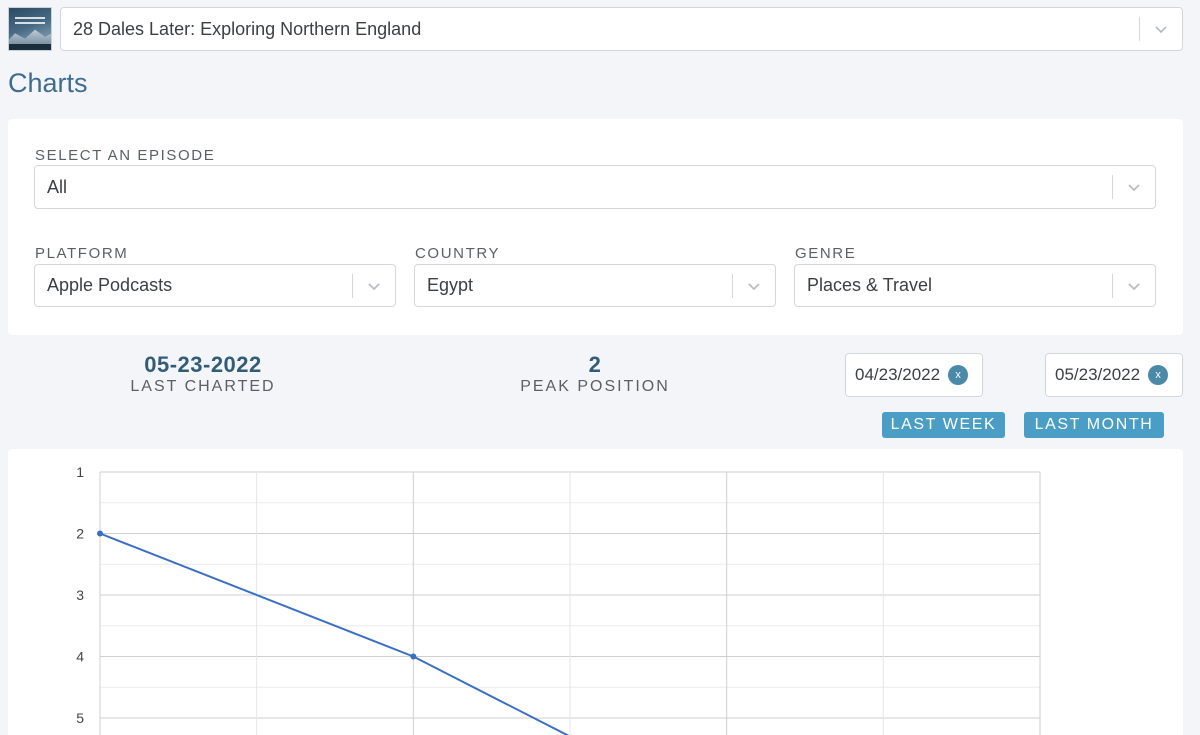 The height and width of the screenshot is (735, 1200). I want to click on start-date-input: 04/23/2022 x, so click(914, 375).